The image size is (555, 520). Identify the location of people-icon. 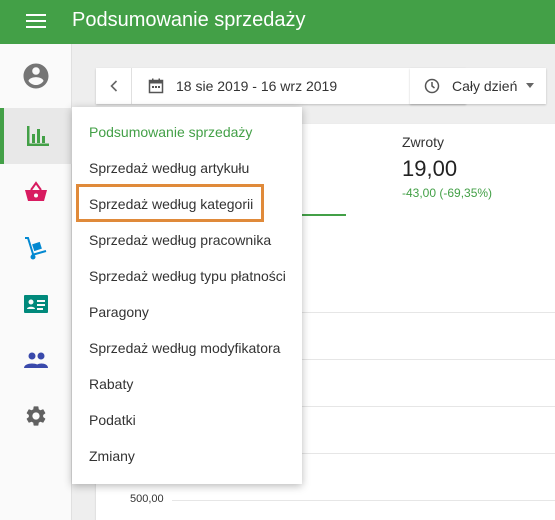
(36, 360).